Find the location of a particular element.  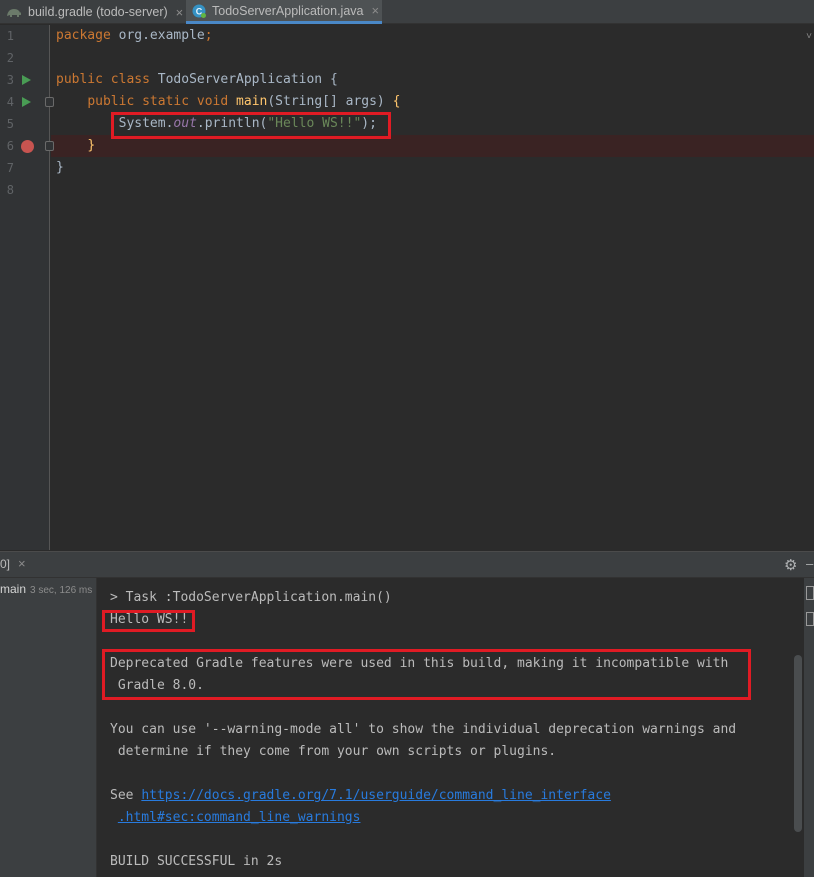

tree-item-time: 3 sec, 126 ms is located at coordinates (61, 590).